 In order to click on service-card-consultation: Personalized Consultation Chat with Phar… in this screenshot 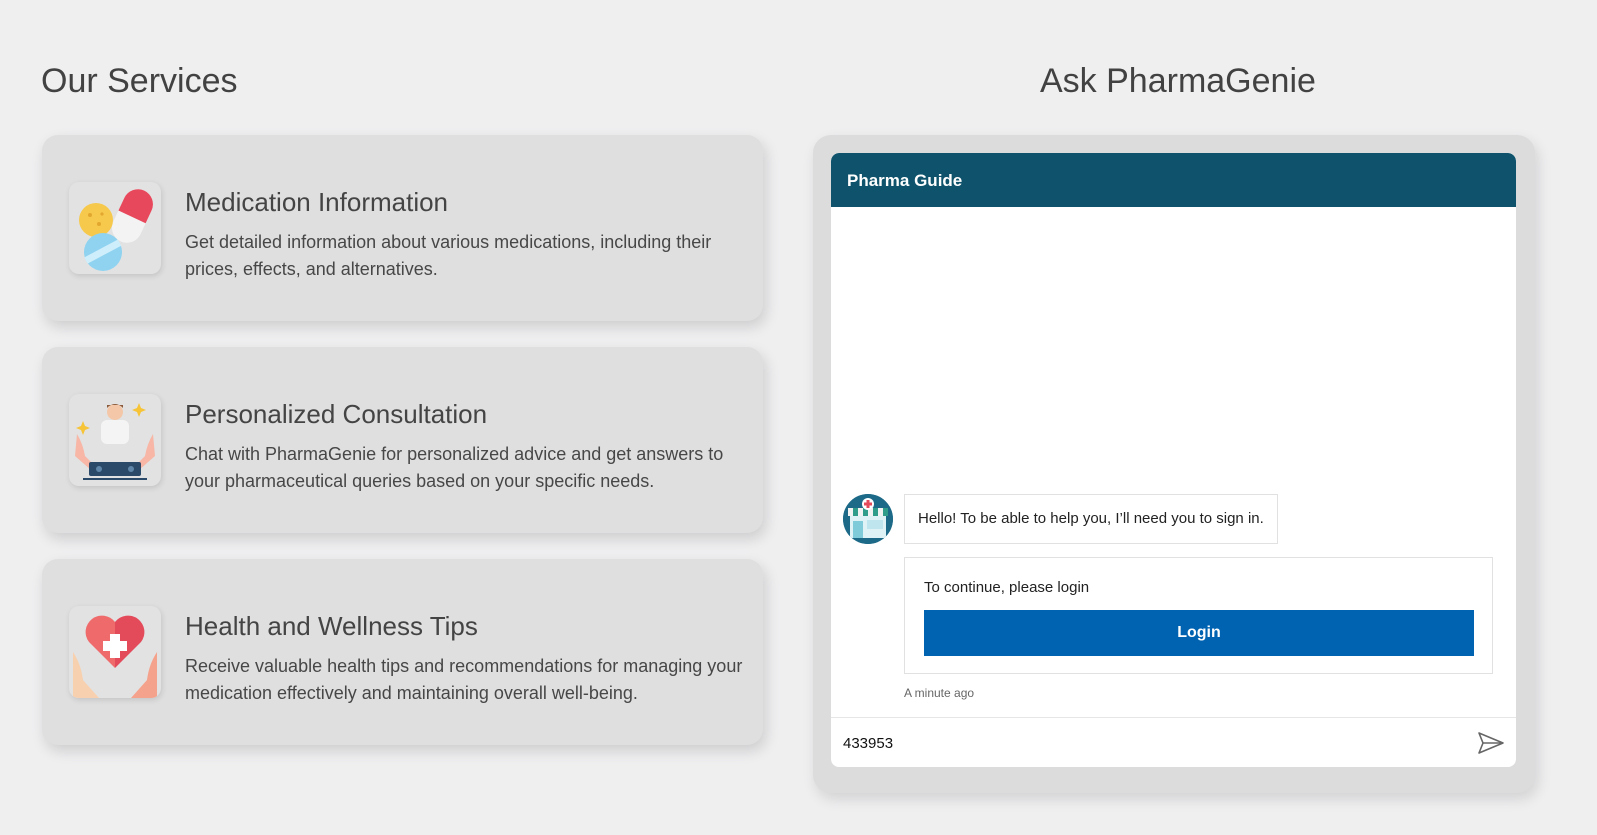, I will do `click(402, 440)`.